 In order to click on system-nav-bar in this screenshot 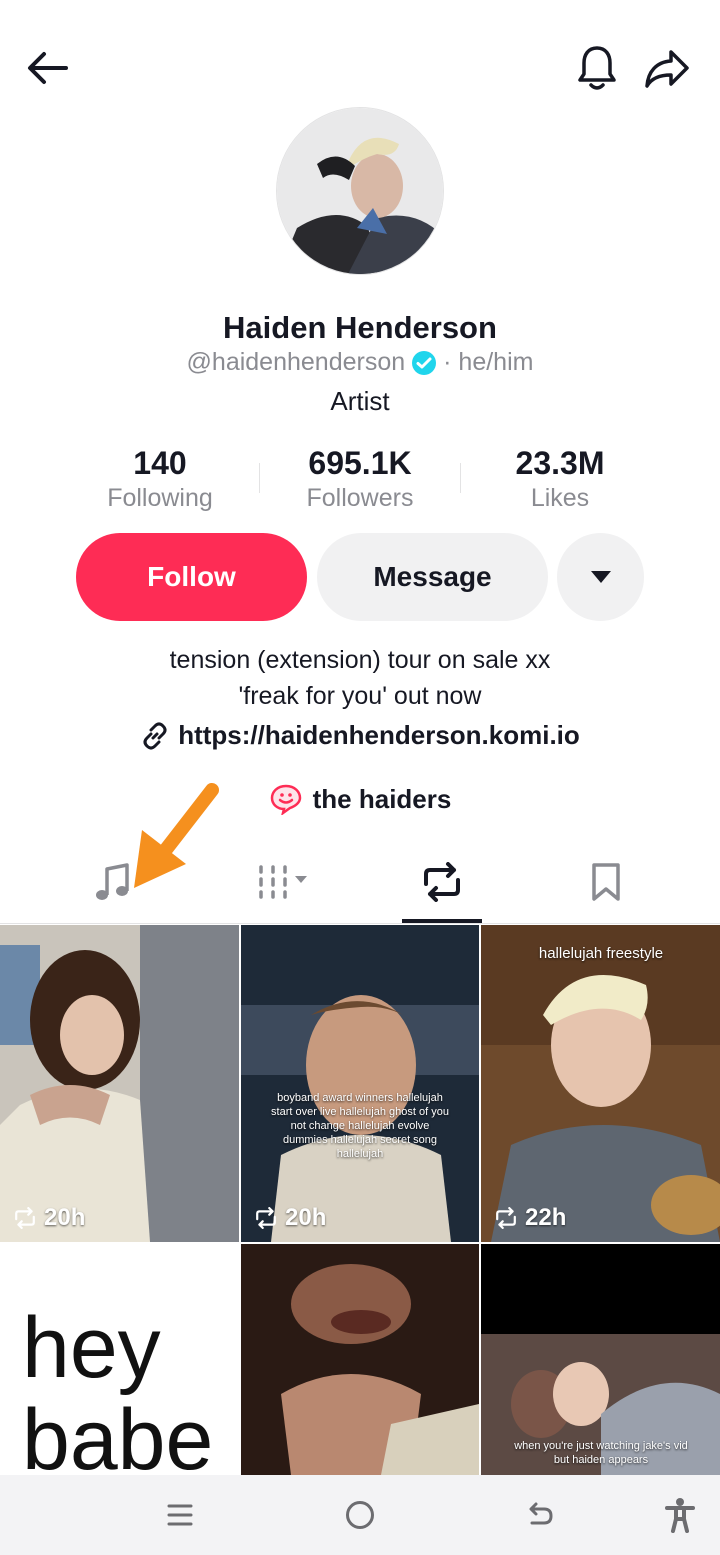, I will do `click(360, 1515)`.